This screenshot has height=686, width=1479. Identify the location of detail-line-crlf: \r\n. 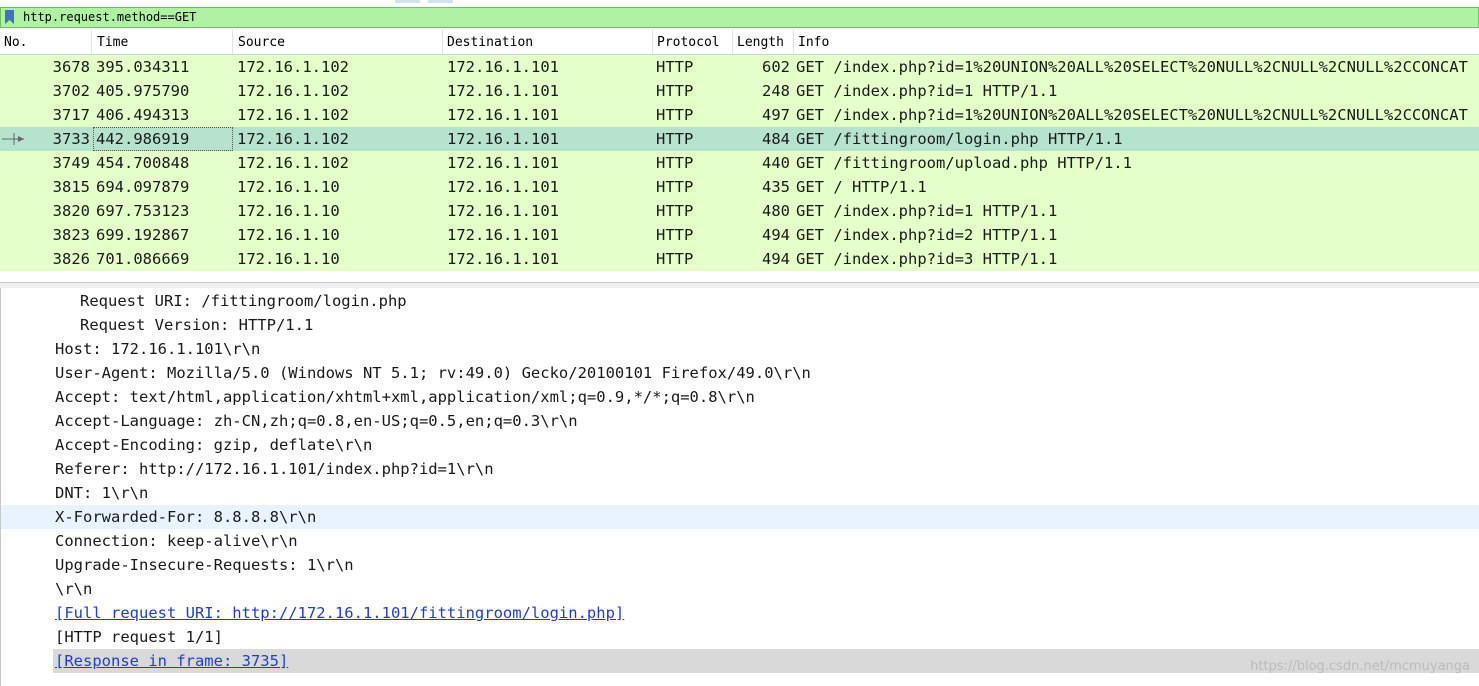
(740, 589).